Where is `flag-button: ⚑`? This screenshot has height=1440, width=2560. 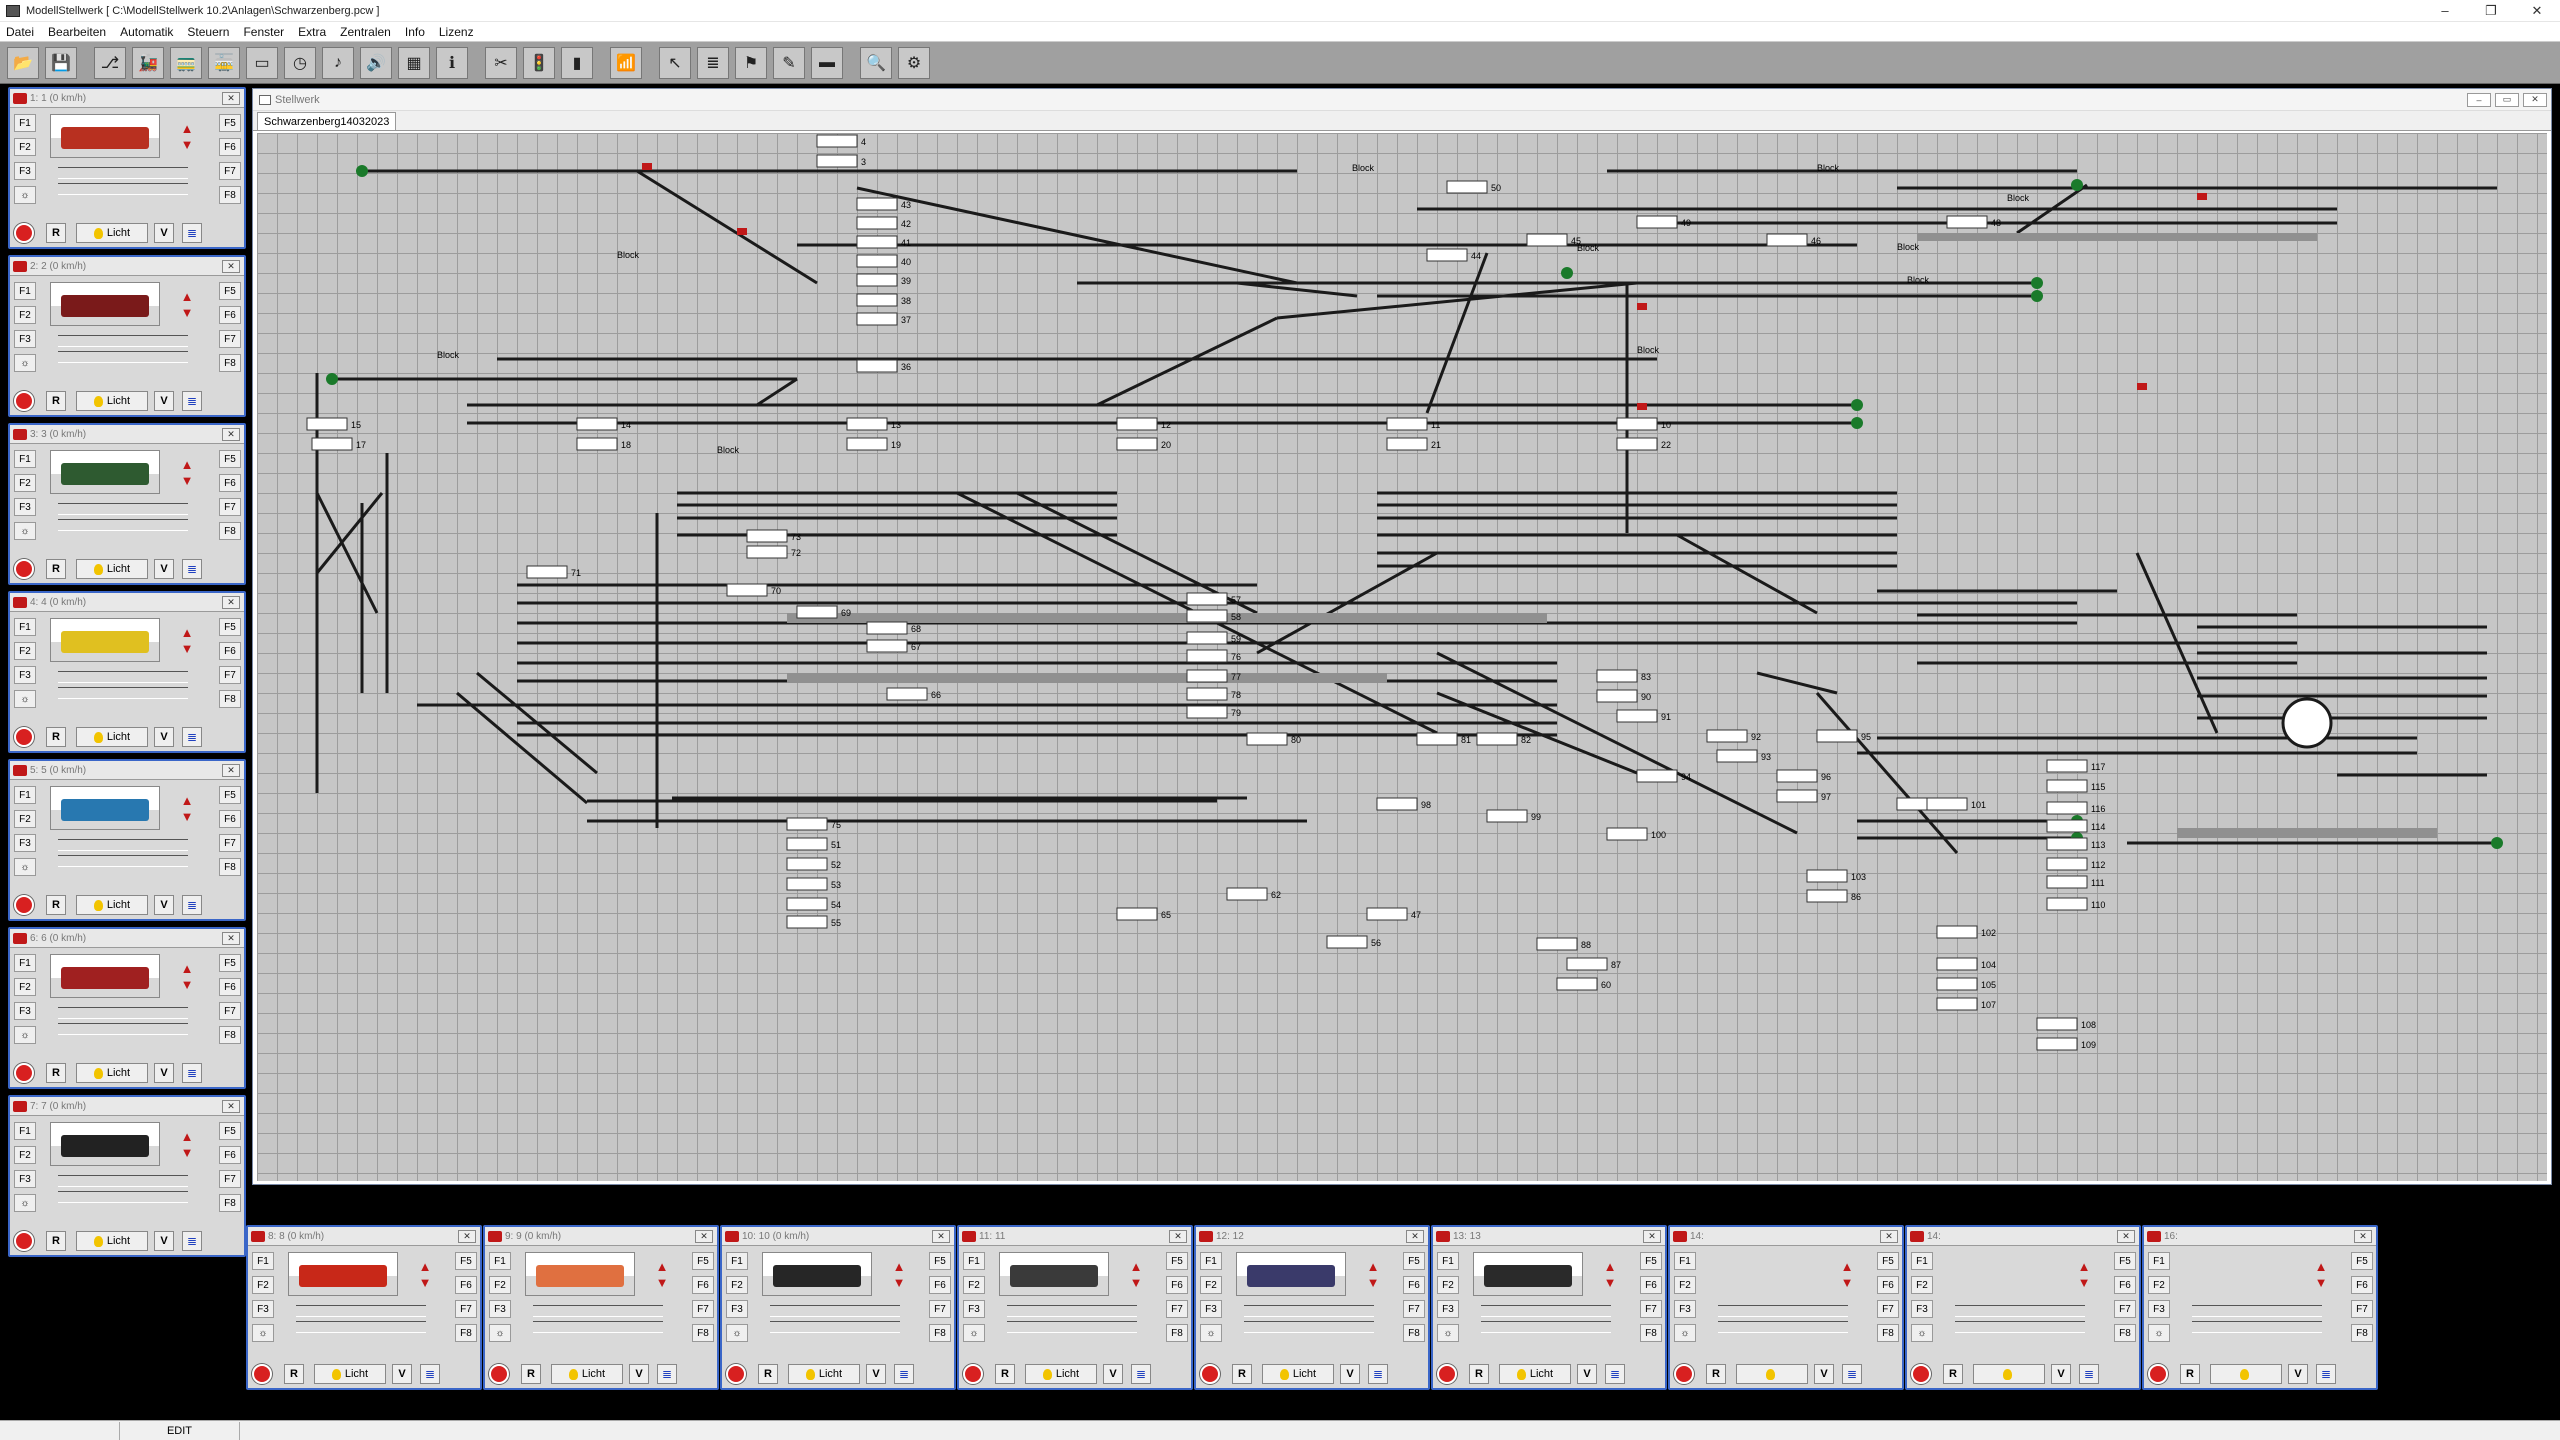
flag-button: ⚑ is located at coordinates (751, 62).